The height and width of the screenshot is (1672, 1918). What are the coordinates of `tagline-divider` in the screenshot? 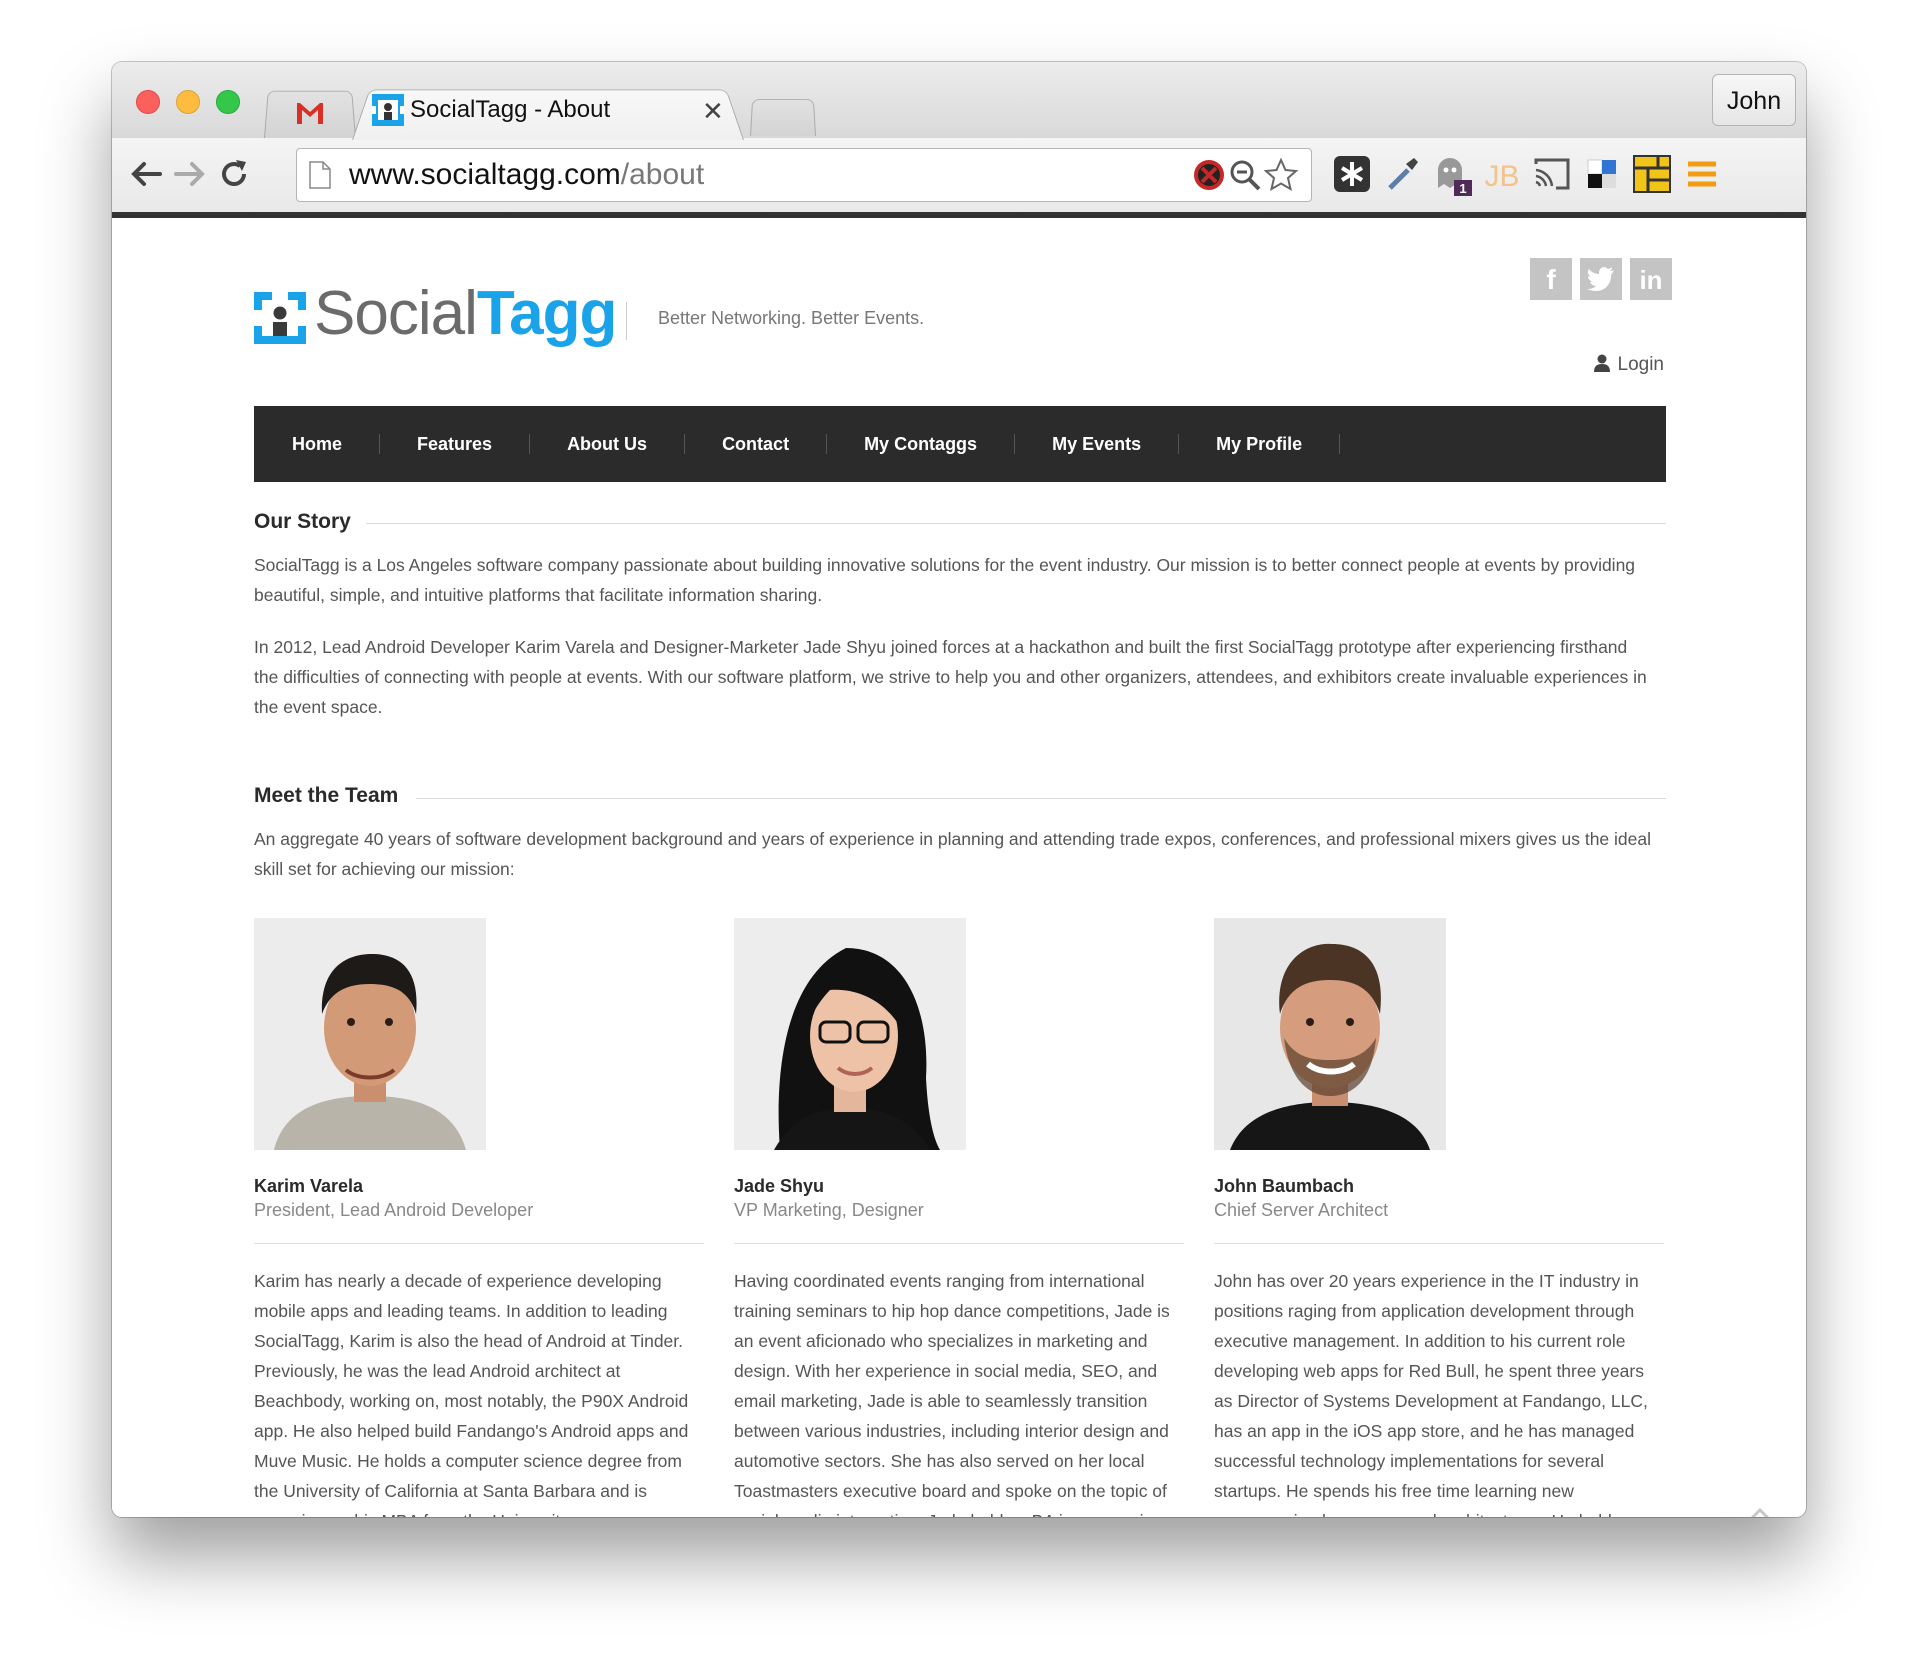 It's located at (626, 321).